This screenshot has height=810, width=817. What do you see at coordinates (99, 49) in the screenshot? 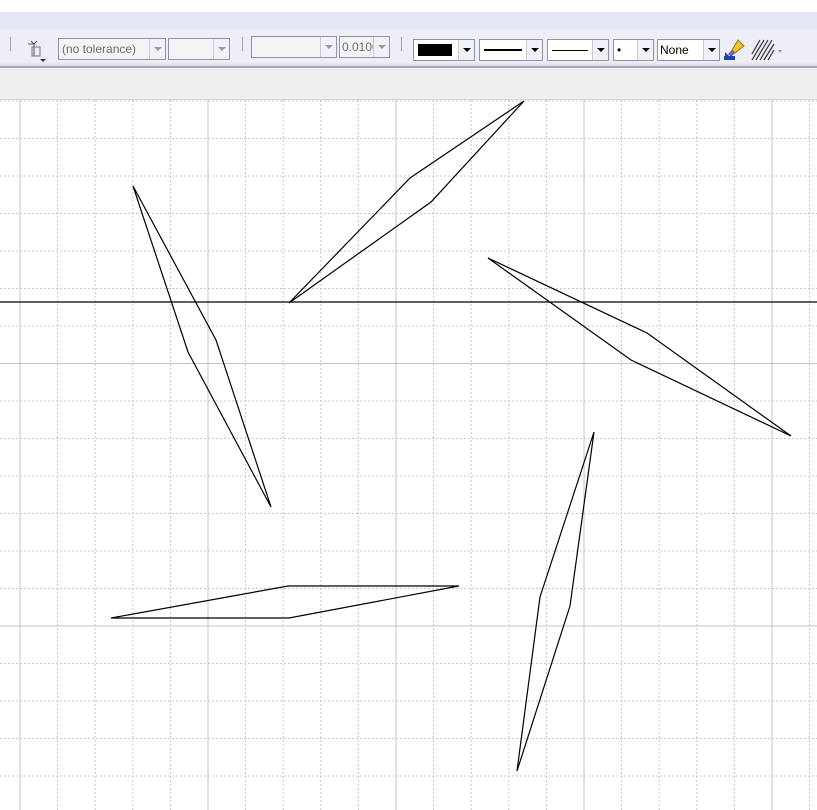
I see `tolerance-value: (no tolerance)` at bounding box center [99, 49].